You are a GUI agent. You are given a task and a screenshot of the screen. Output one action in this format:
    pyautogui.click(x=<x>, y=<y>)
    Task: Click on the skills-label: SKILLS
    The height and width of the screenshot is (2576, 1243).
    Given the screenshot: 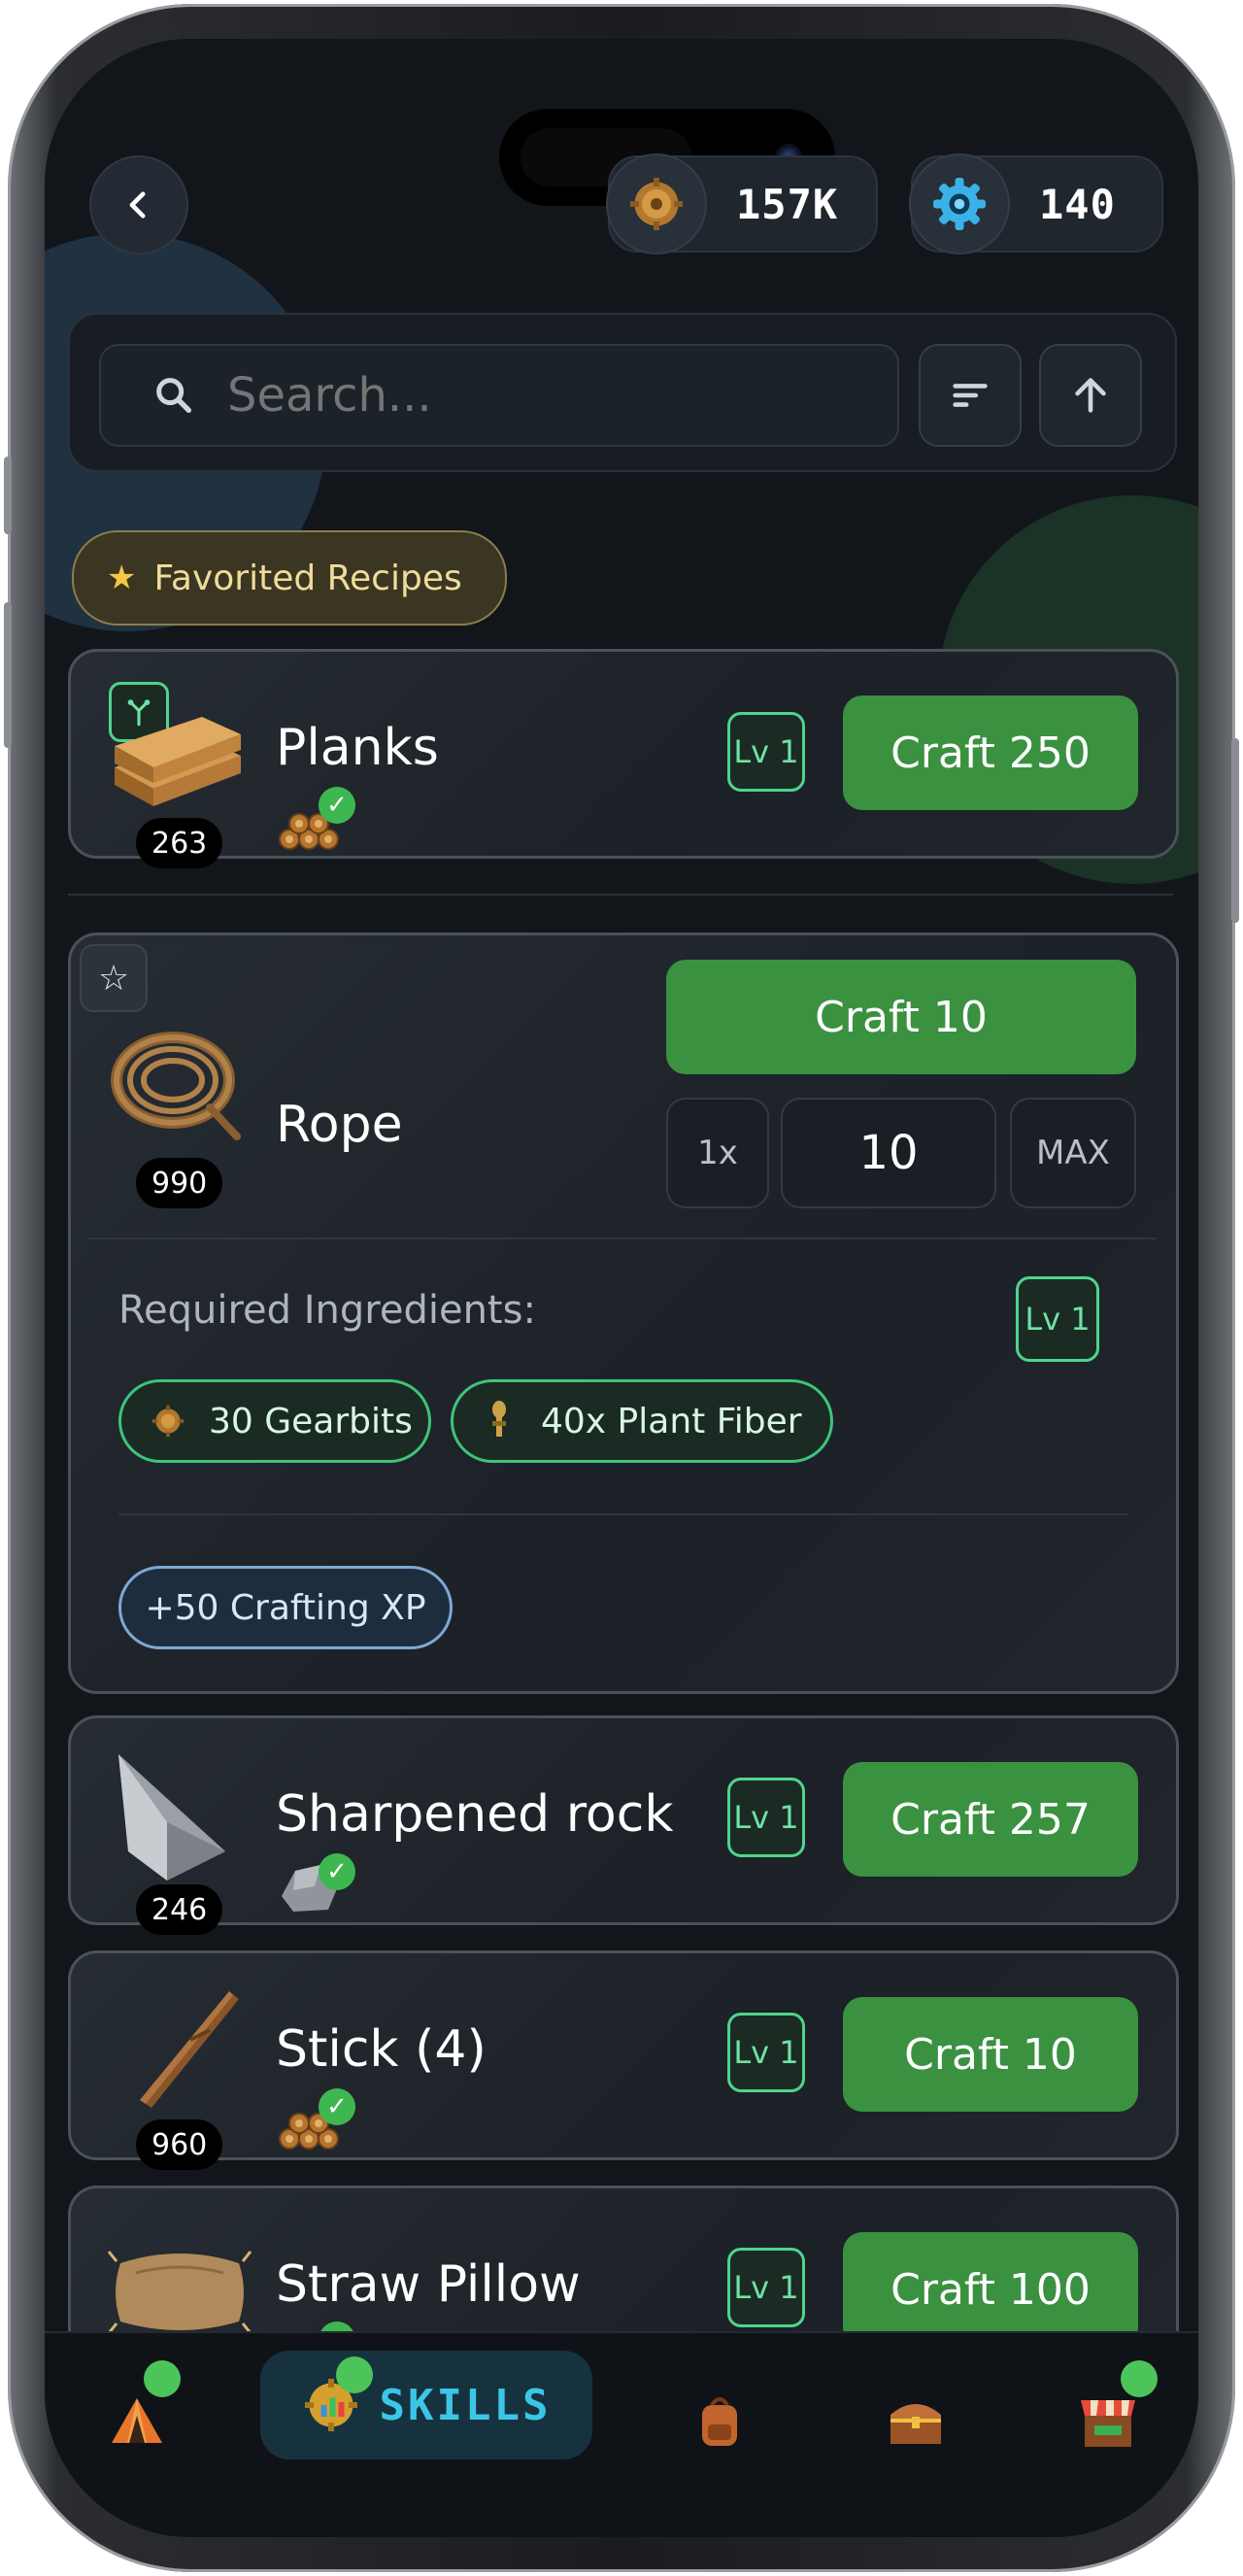 What is the action you would take?
    pyautogui.click(x=465, y=2405)
    